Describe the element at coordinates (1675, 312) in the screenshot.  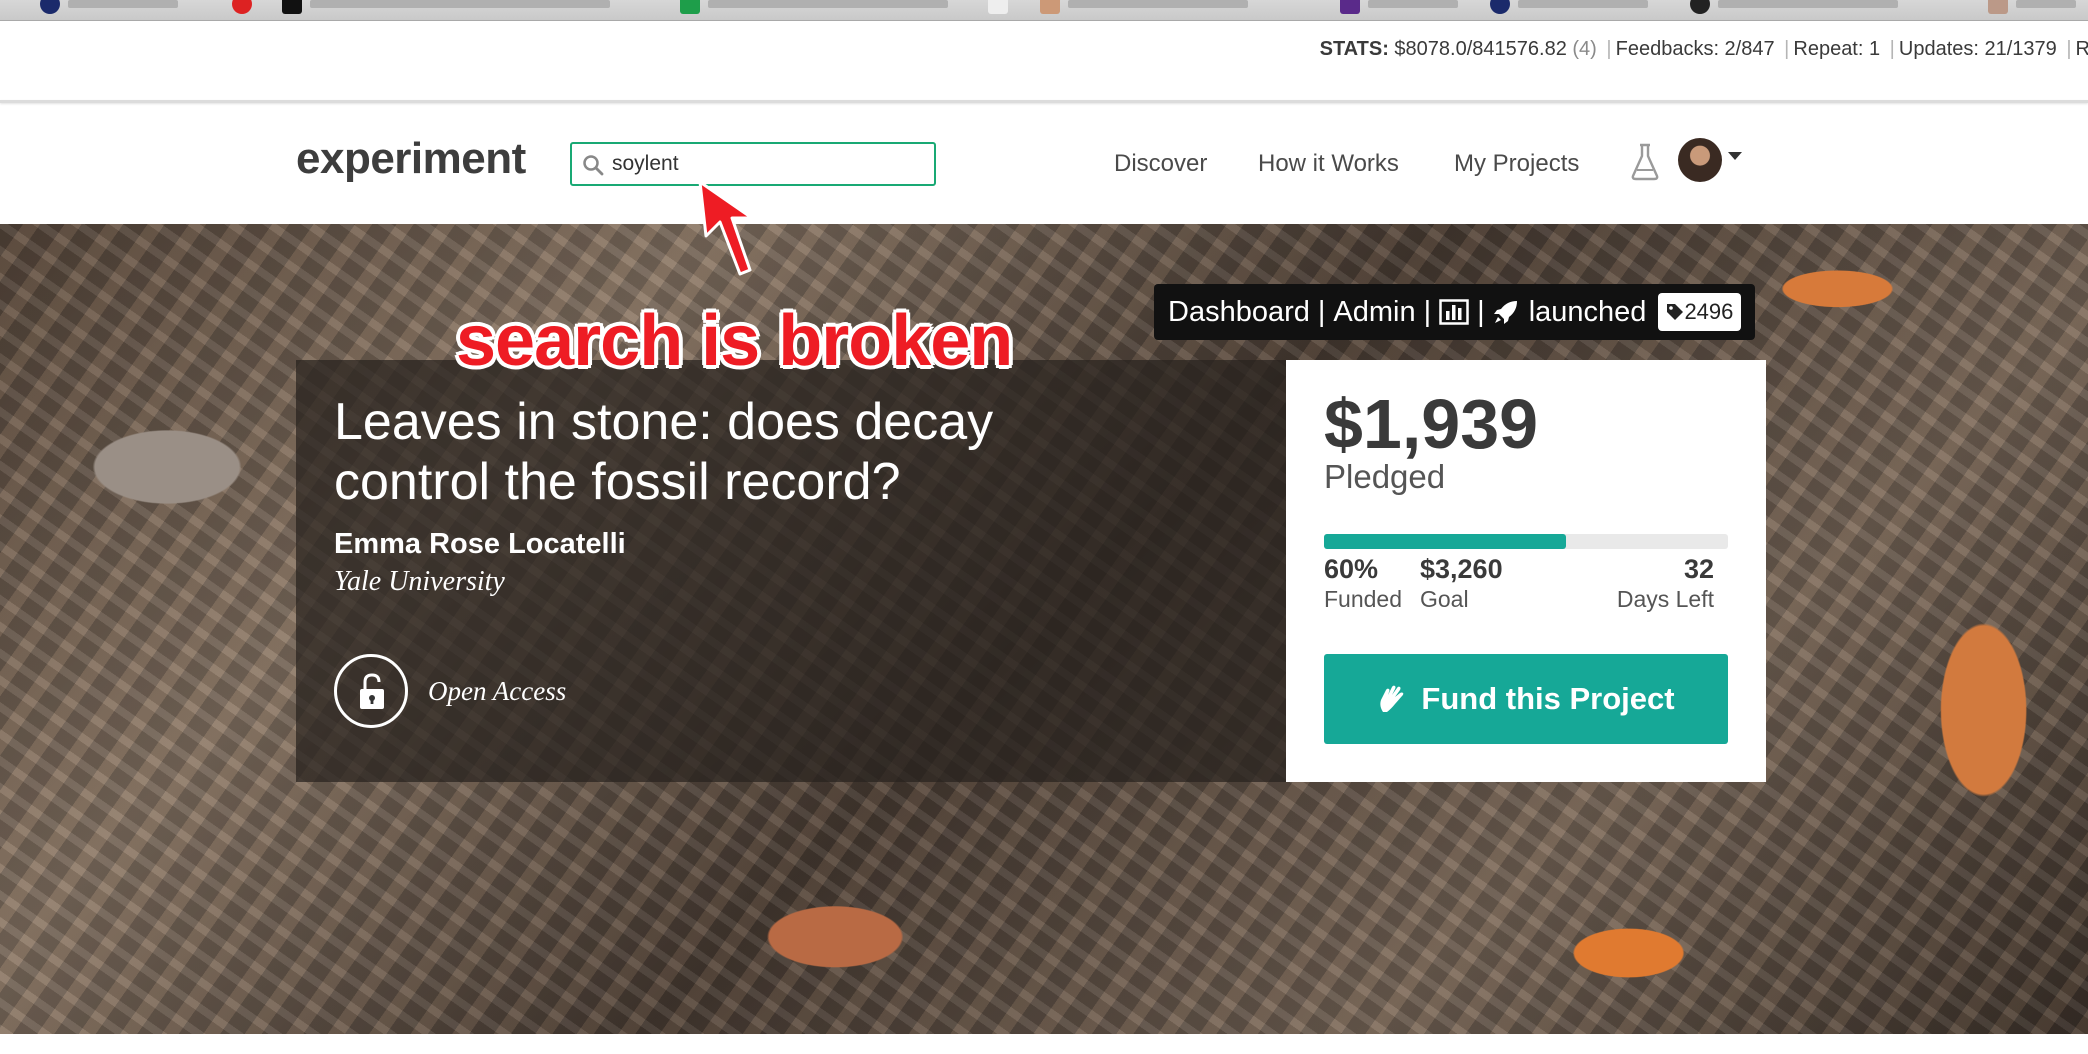
I see `tag-icon` at that location.